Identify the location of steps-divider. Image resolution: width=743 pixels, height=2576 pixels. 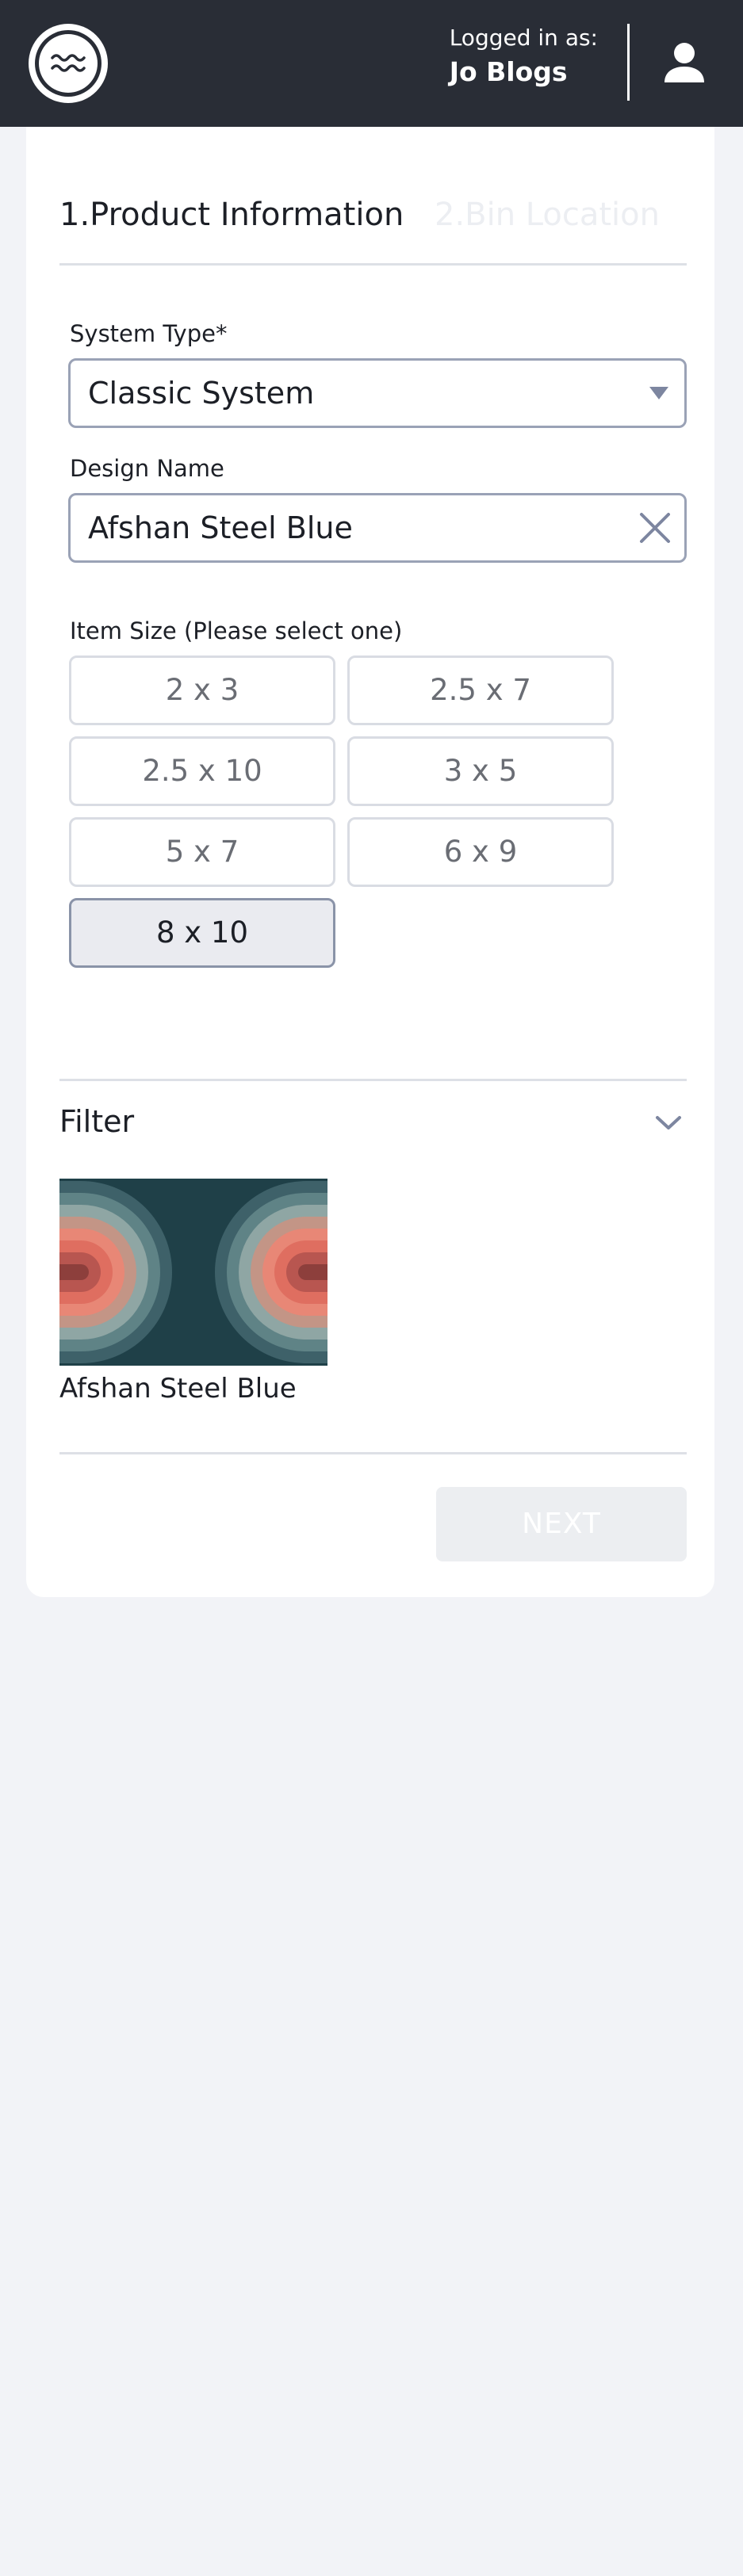
(373, 264).